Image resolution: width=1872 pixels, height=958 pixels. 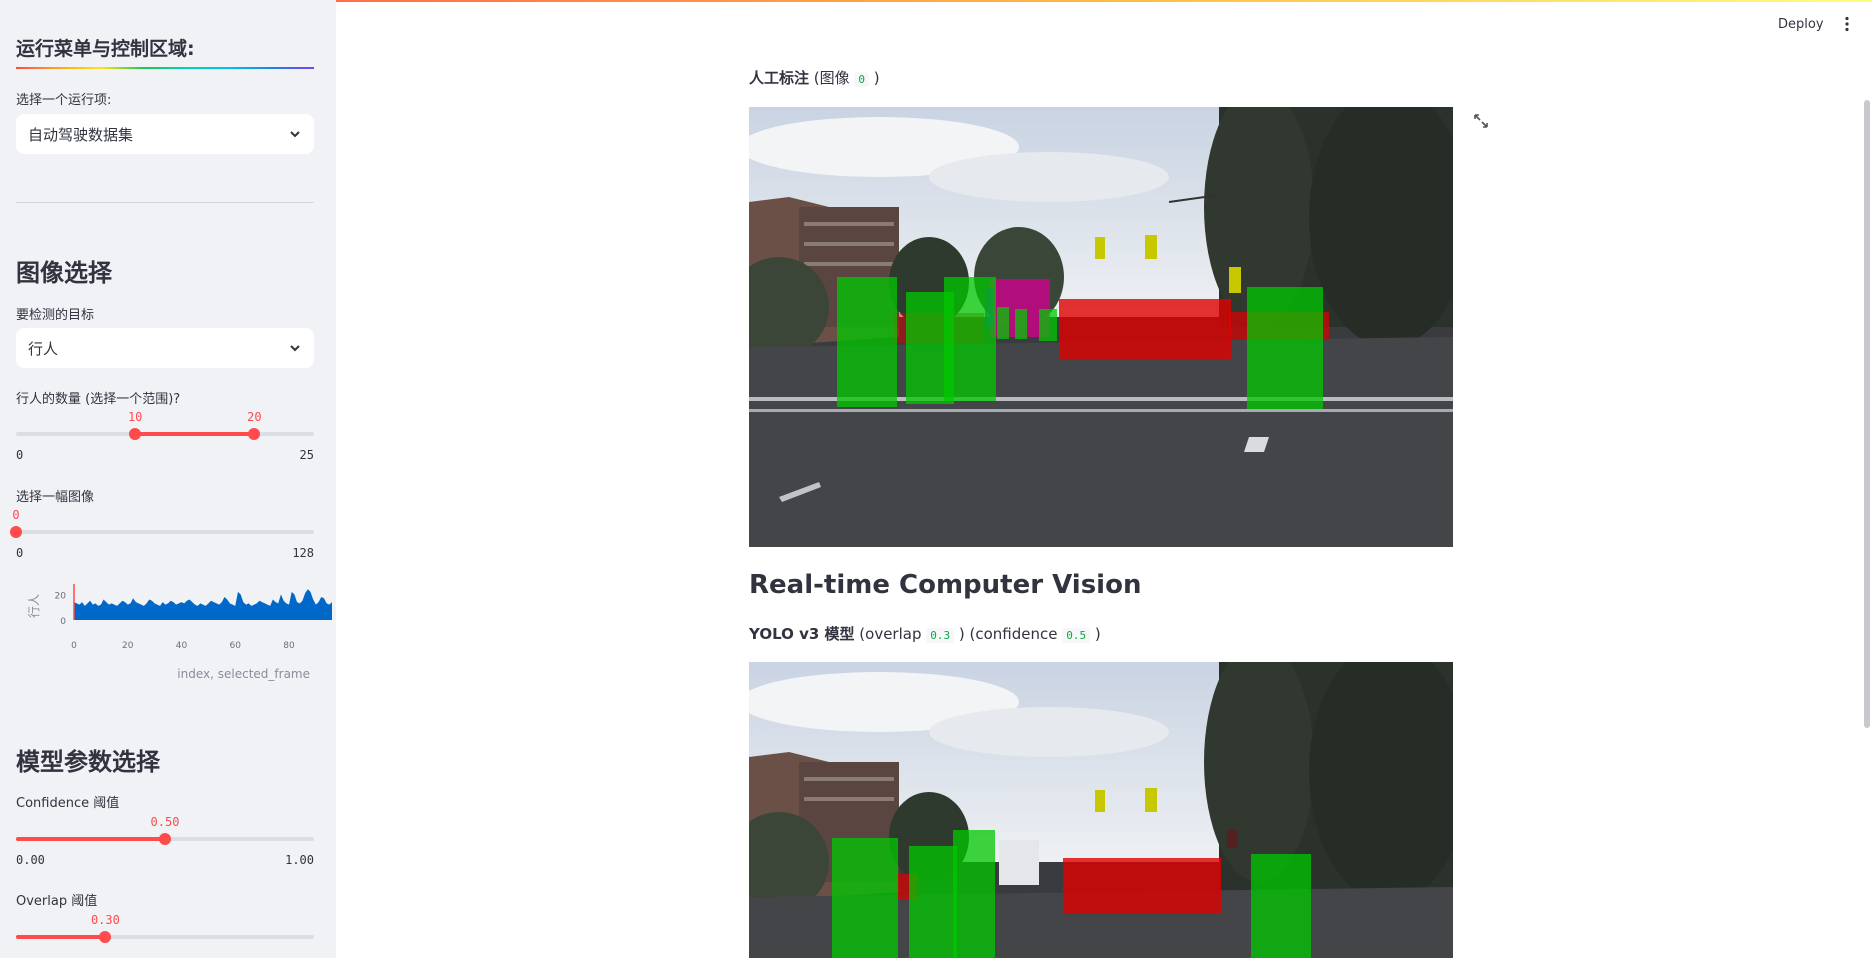 What do you see at coordinates (1076, 635) in the screenshot?
I see `confidence-code: 0.5` at bounding box center [1076, 635].